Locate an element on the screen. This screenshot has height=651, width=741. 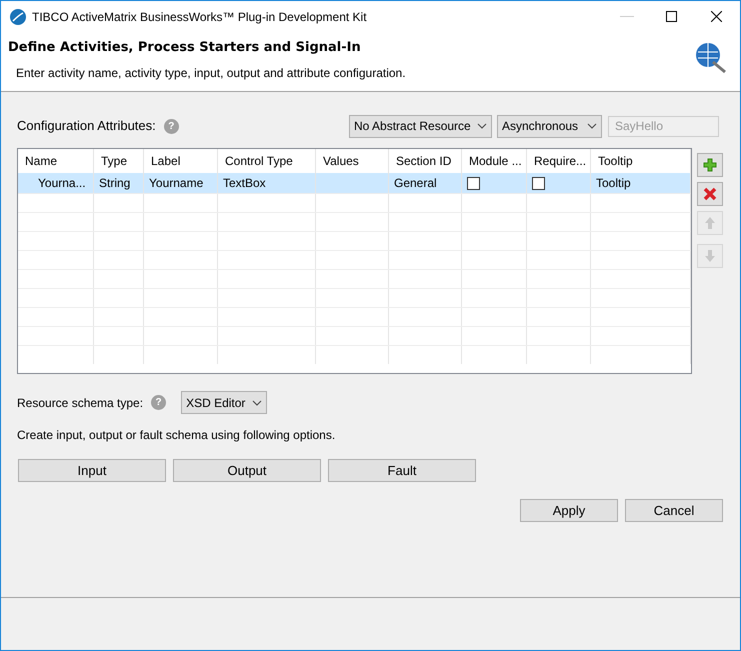
action-button: Apply is located at coordinates (569, 510).